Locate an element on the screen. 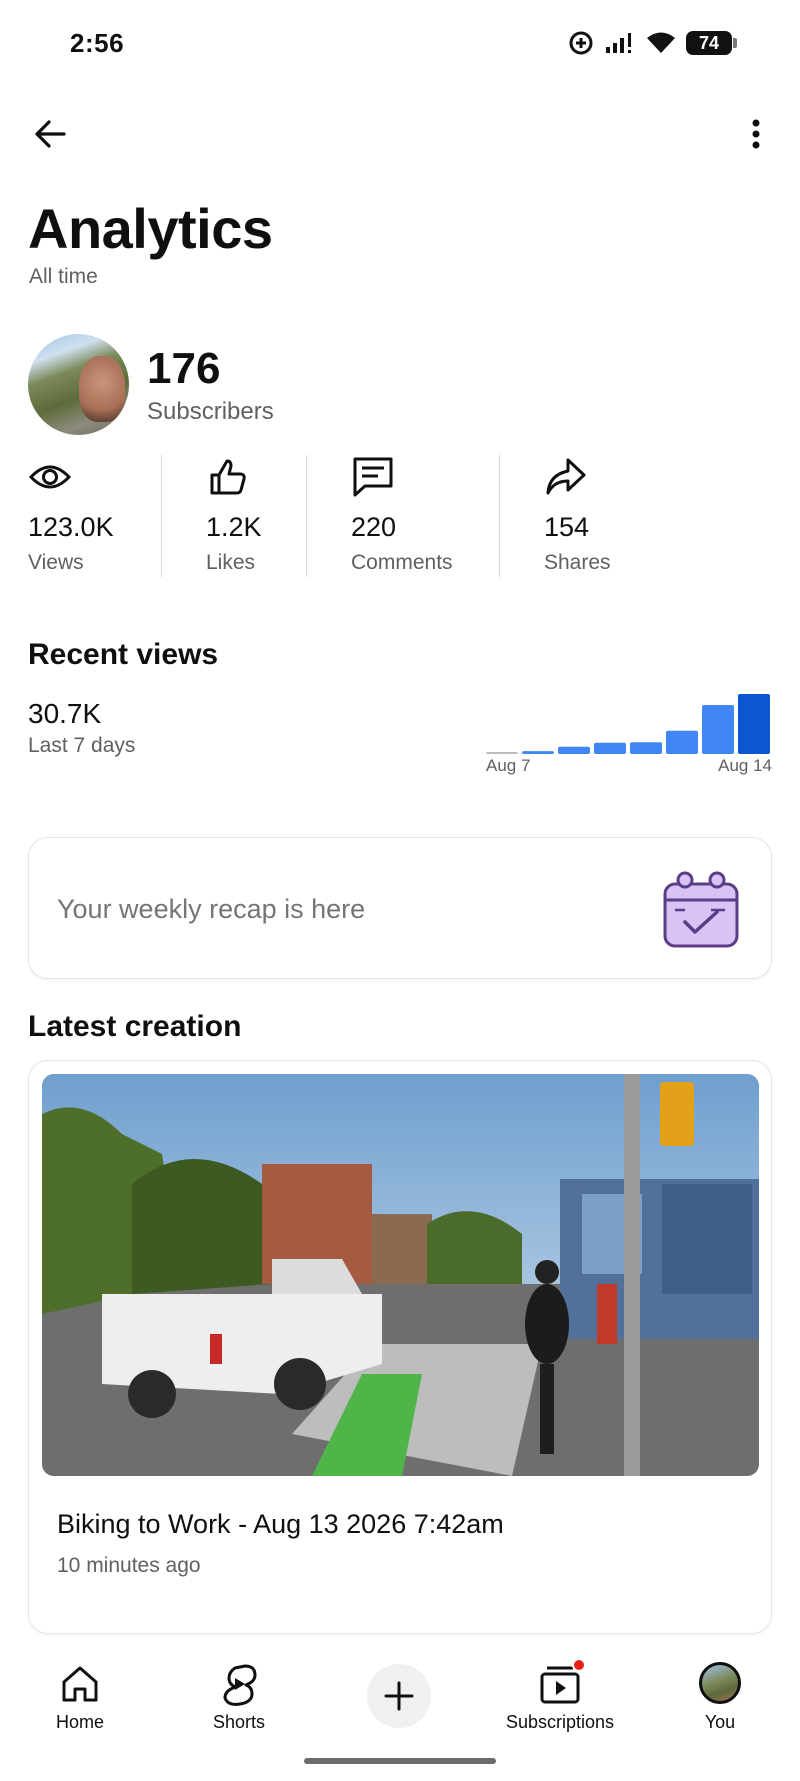  status-time: 2:56 is located at coordinates (97, 43).